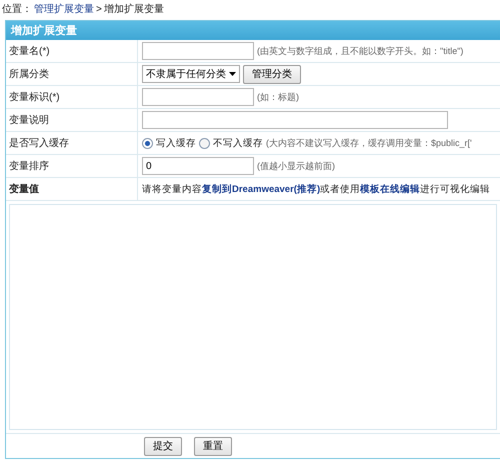 This screenshot has height=468, width=500. What do you see at coordinates (296, 166) in the screenshot?
I see `field-hint: (值越小显示越前面)` at bounding box center [296, 166].